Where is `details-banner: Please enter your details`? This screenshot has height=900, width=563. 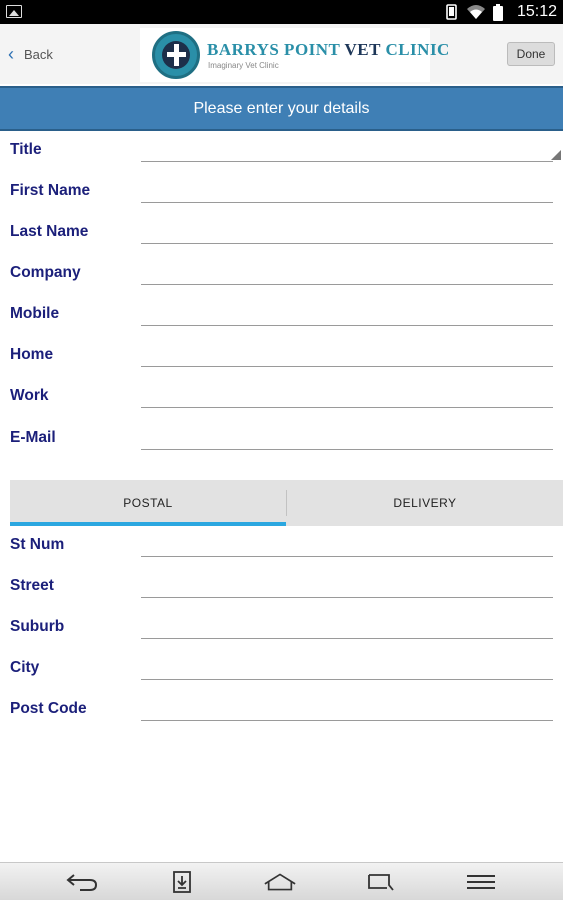
details-banner: Please enter your details is located at coordinates (281, 108).